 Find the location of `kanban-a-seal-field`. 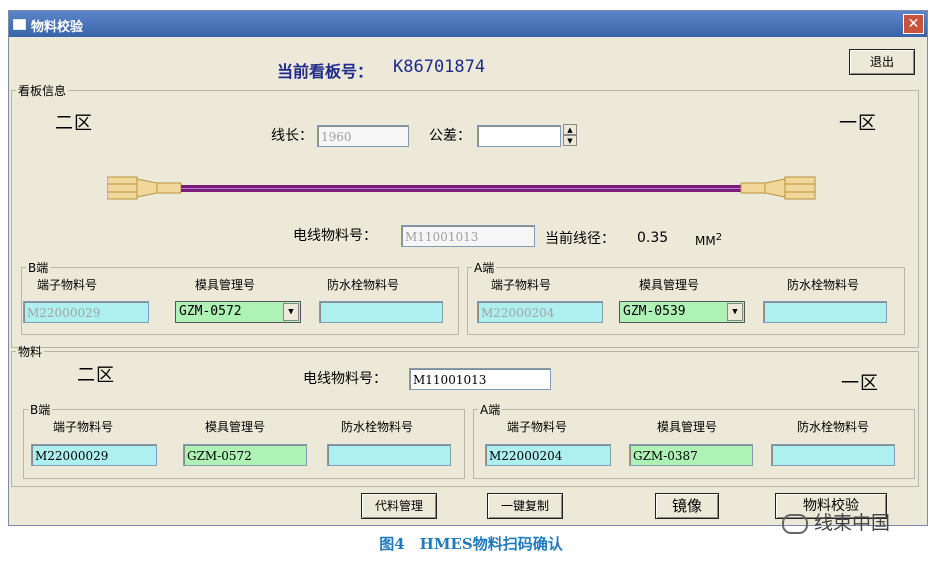

kanban-a-seal-field is located at coordinates (825, 312).